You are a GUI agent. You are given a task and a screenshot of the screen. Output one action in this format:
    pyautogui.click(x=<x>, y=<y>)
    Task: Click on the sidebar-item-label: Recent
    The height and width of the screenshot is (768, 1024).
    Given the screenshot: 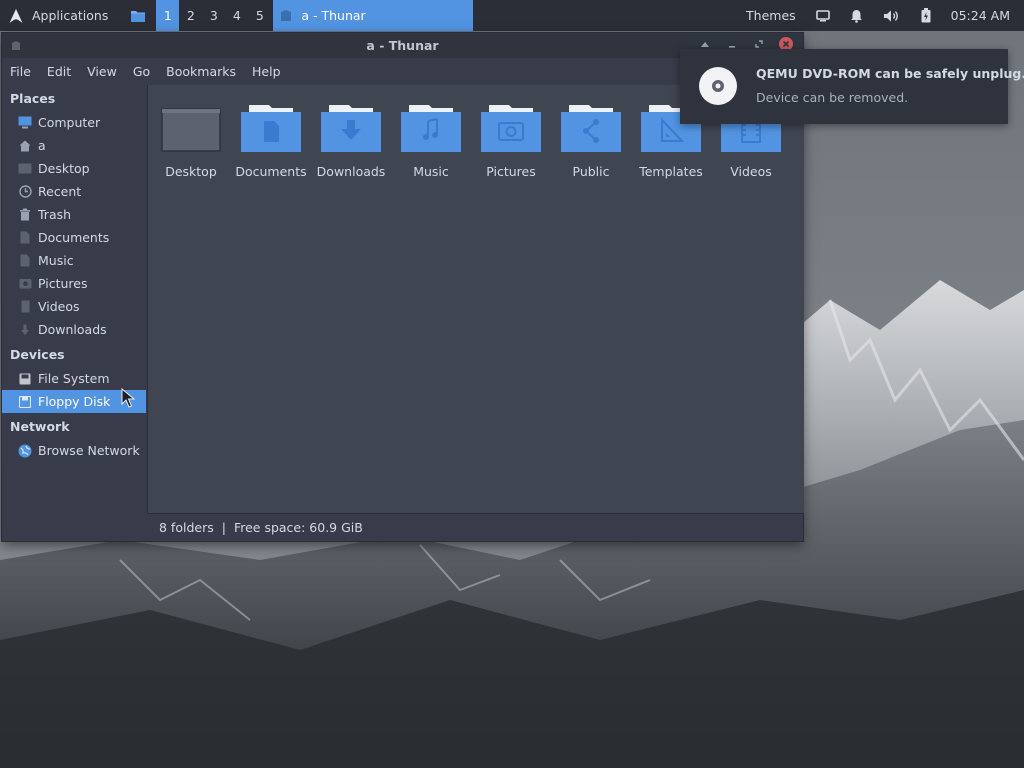 What is the action you would take?
    pyautogui.click(x=60, y=191)
    